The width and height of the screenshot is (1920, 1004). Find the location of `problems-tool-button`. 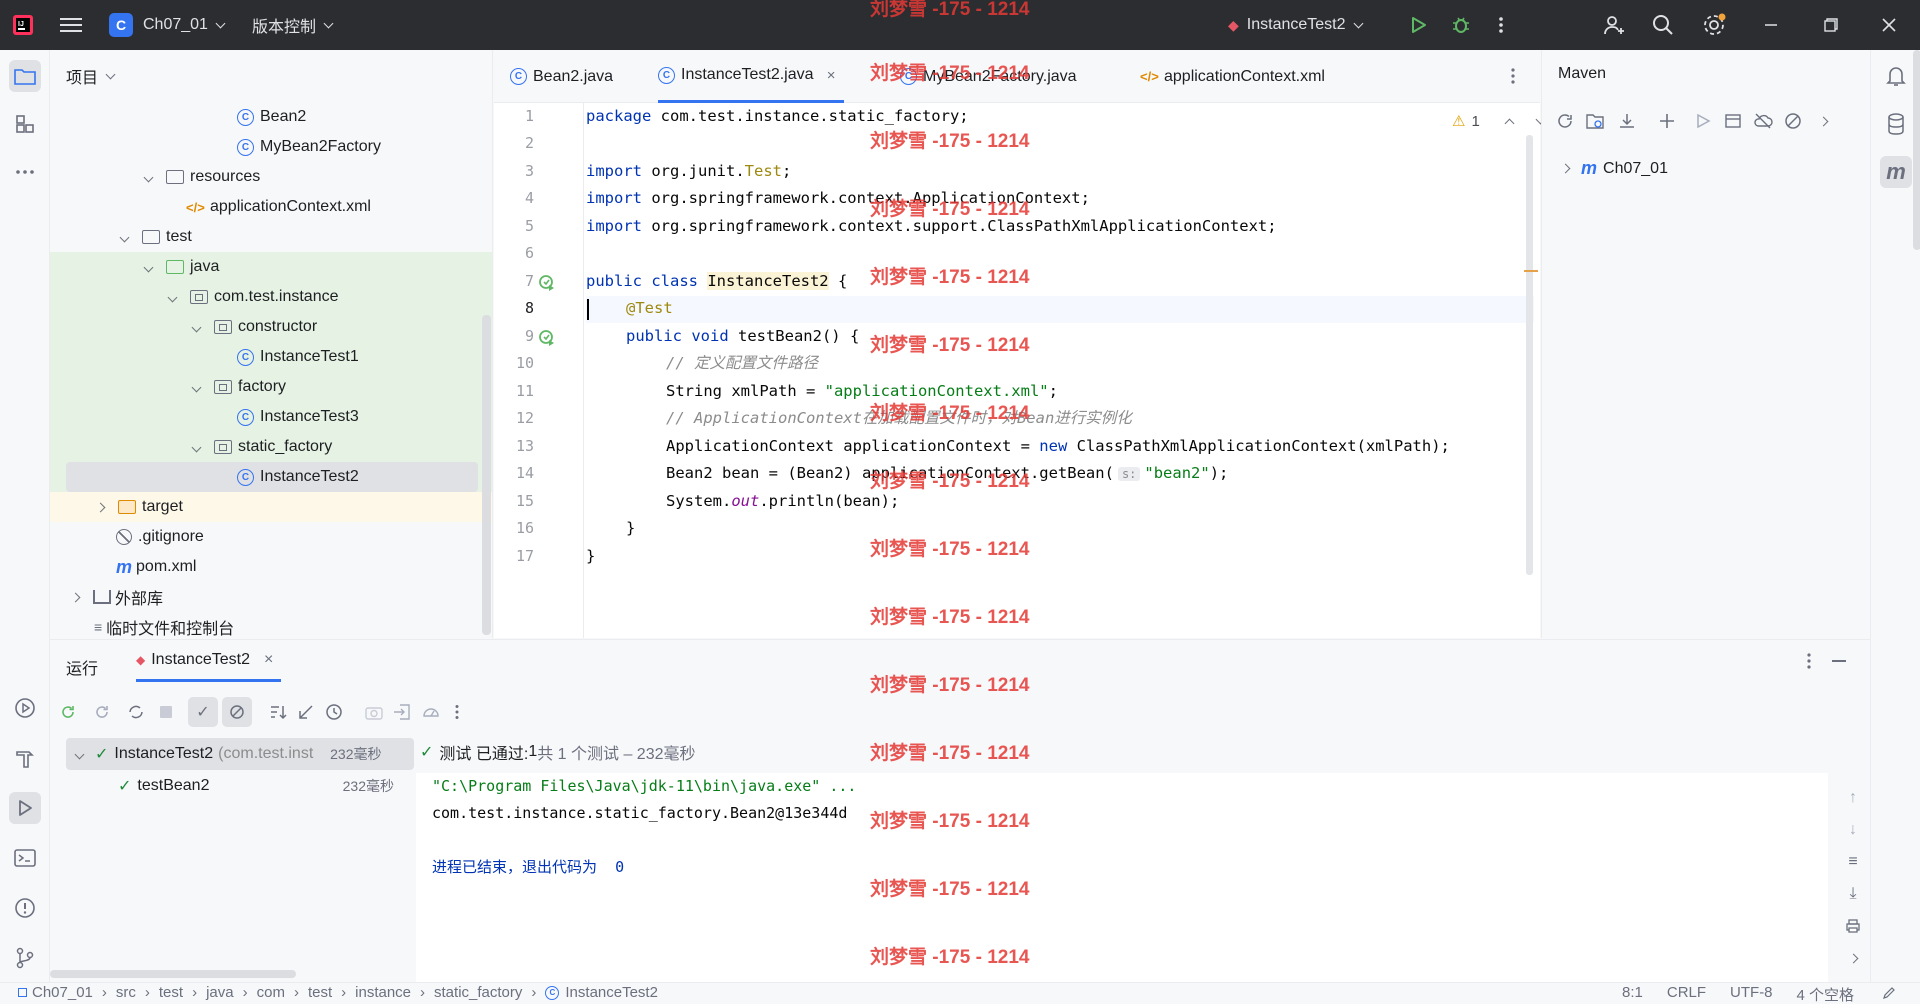

problems-tool-button is located at coordinates (25, 908).